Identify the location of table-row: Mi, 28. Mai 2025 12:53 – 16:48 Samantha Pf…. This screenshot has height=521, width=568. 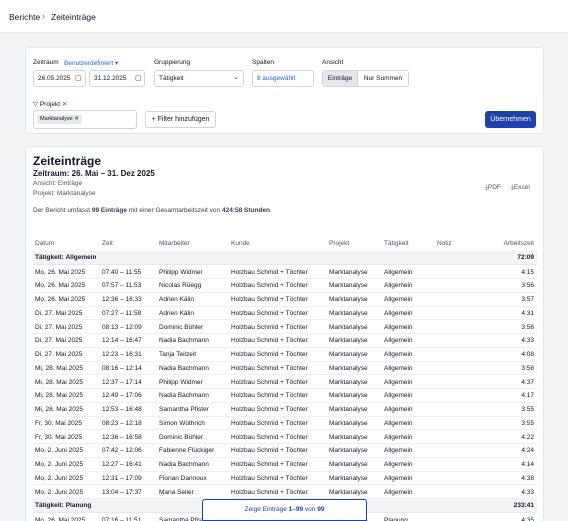
(285, 410).